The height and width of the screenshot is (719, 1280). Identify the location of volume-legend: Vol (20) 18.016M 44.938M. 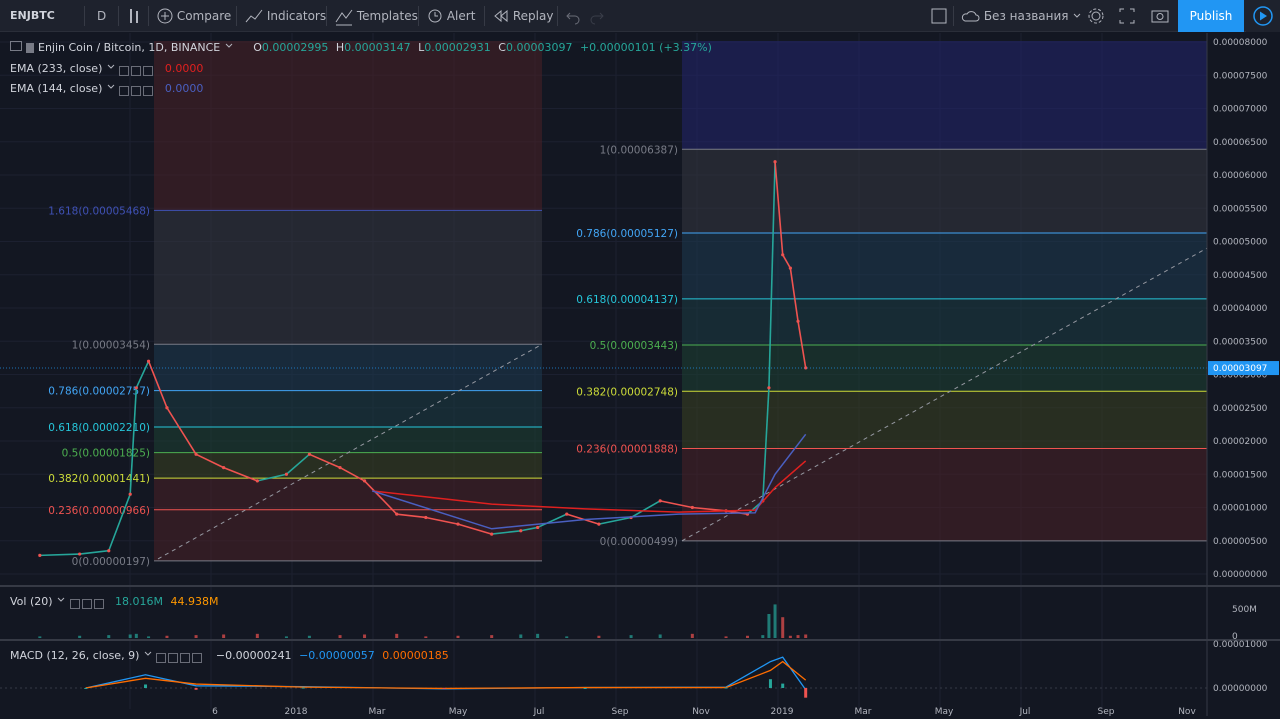
(114, 602).